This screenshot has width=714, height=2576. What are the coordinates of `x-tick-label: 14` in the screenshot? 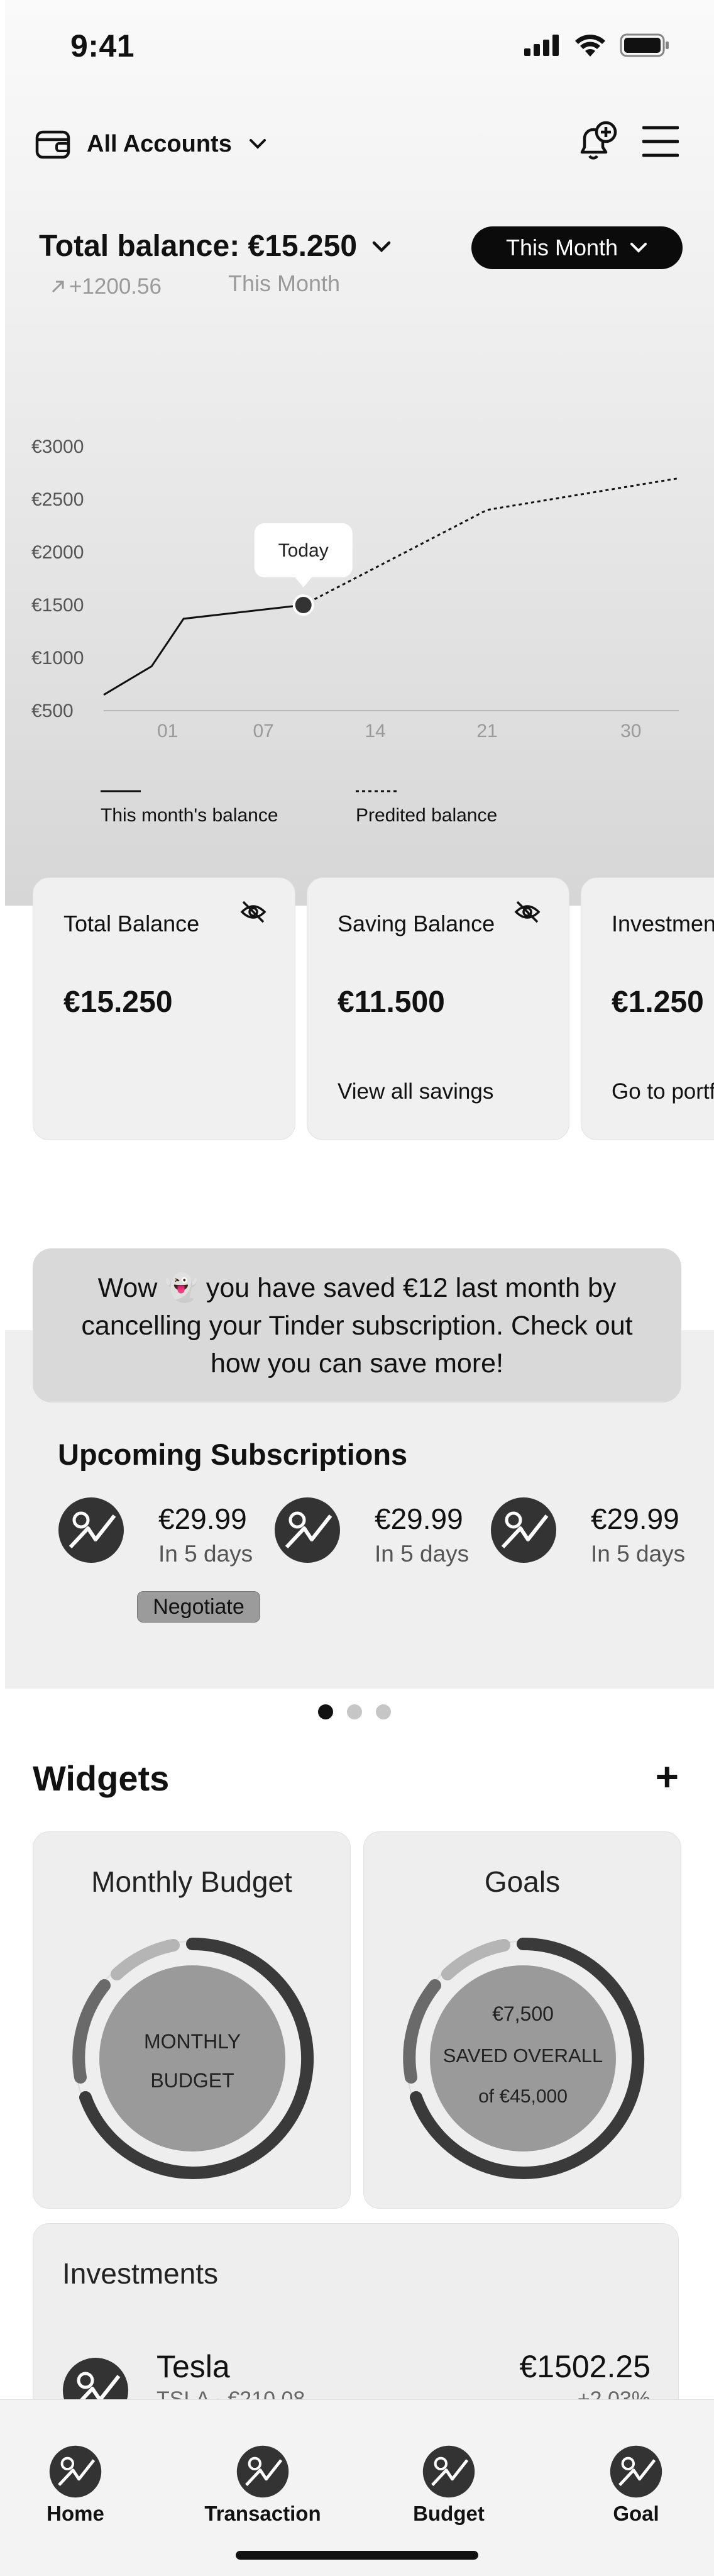 It's located at (375, 731).